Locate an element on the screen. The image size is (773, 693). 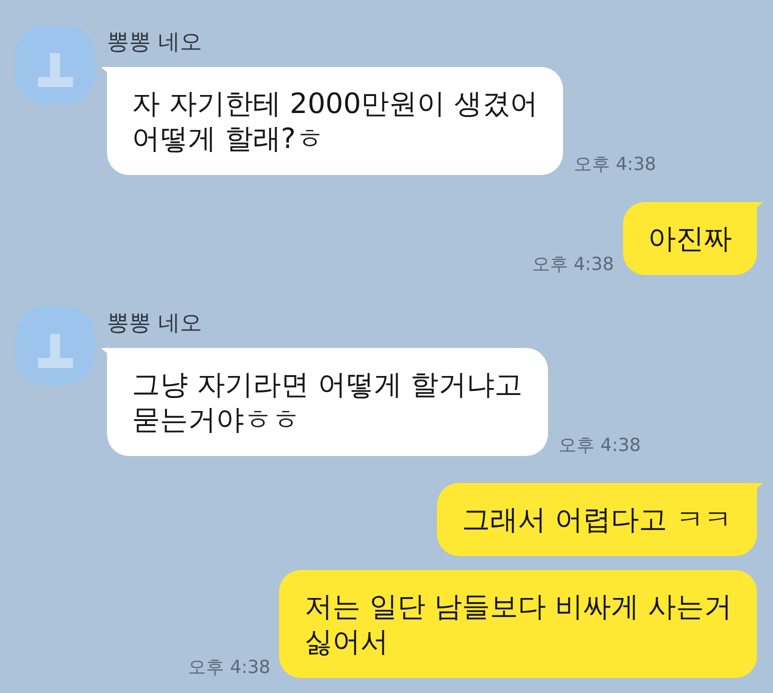
message-bubble: 그냥 자기라면 어떻게 할거냐고 묻는거야ㅎㅎ is located at coordinates (324, 402).